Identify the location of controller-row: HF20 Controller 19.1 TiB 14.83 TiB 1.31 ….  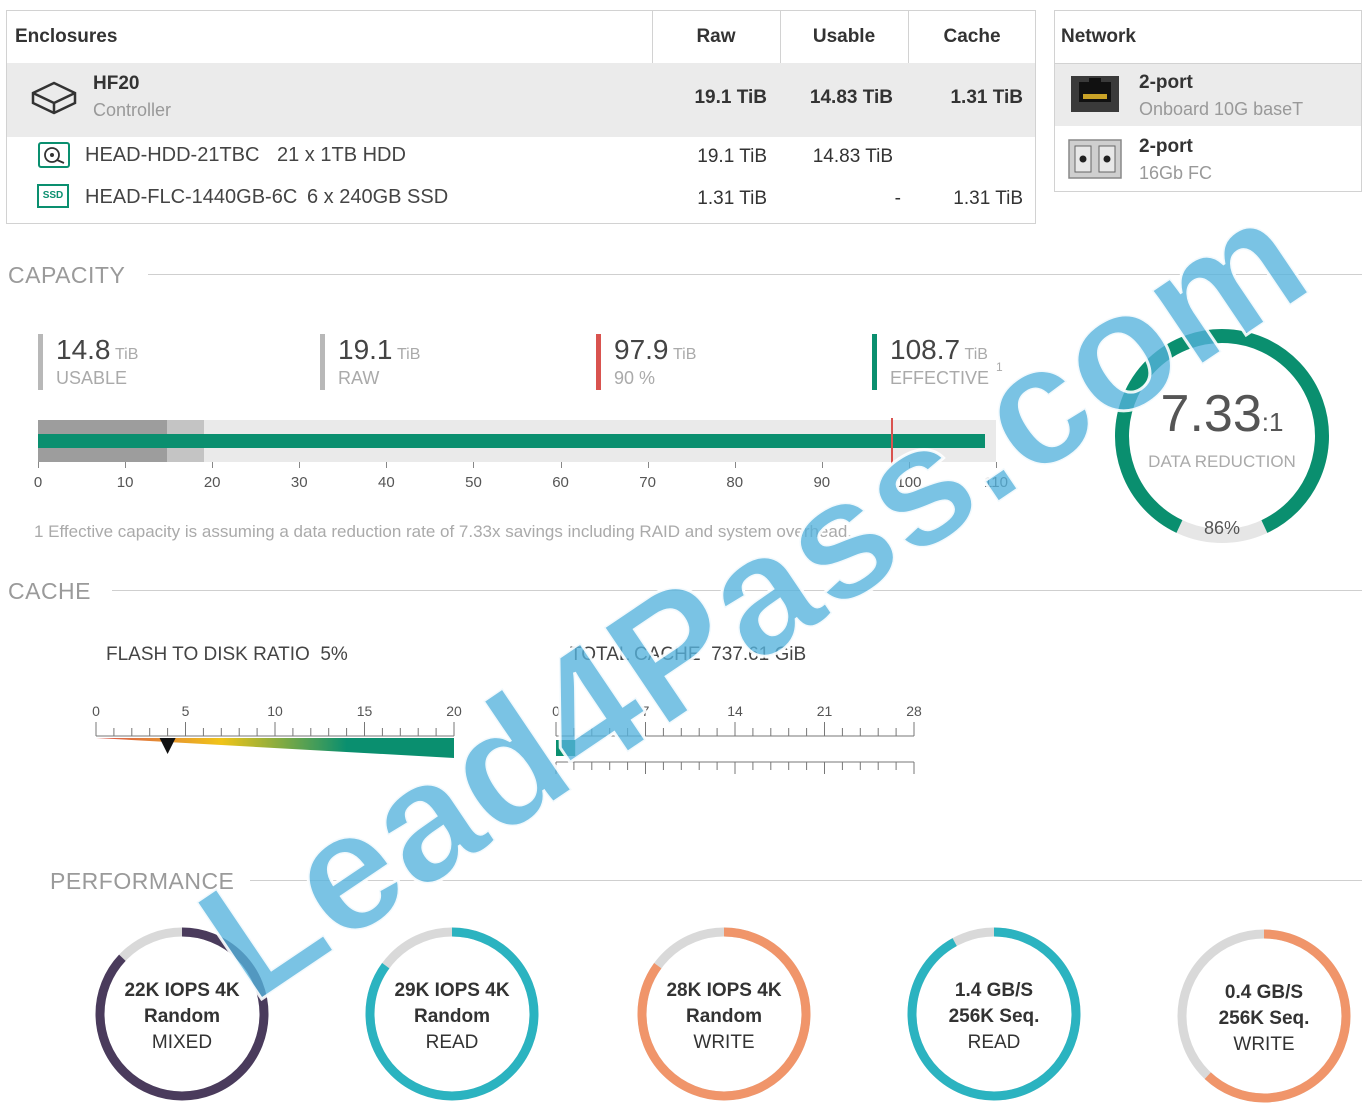
(521, 100).